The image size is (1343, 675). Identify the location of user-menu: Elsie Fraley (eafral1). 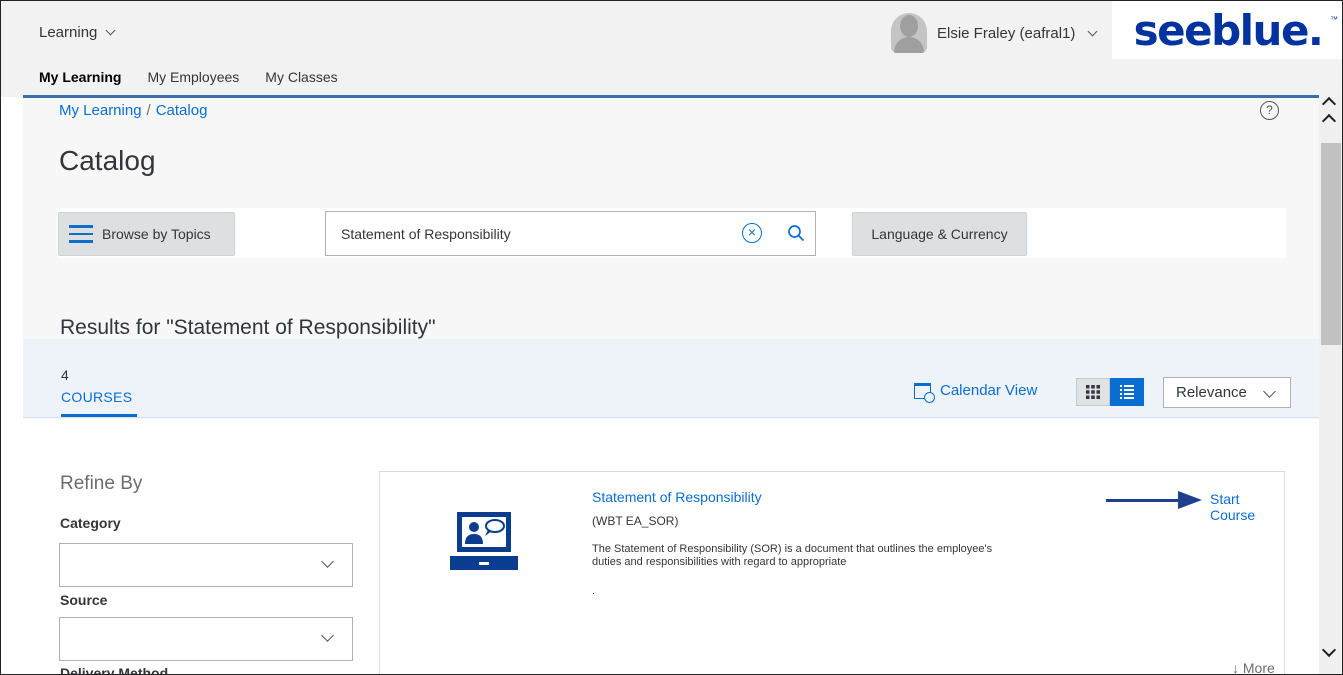
(994, 33).